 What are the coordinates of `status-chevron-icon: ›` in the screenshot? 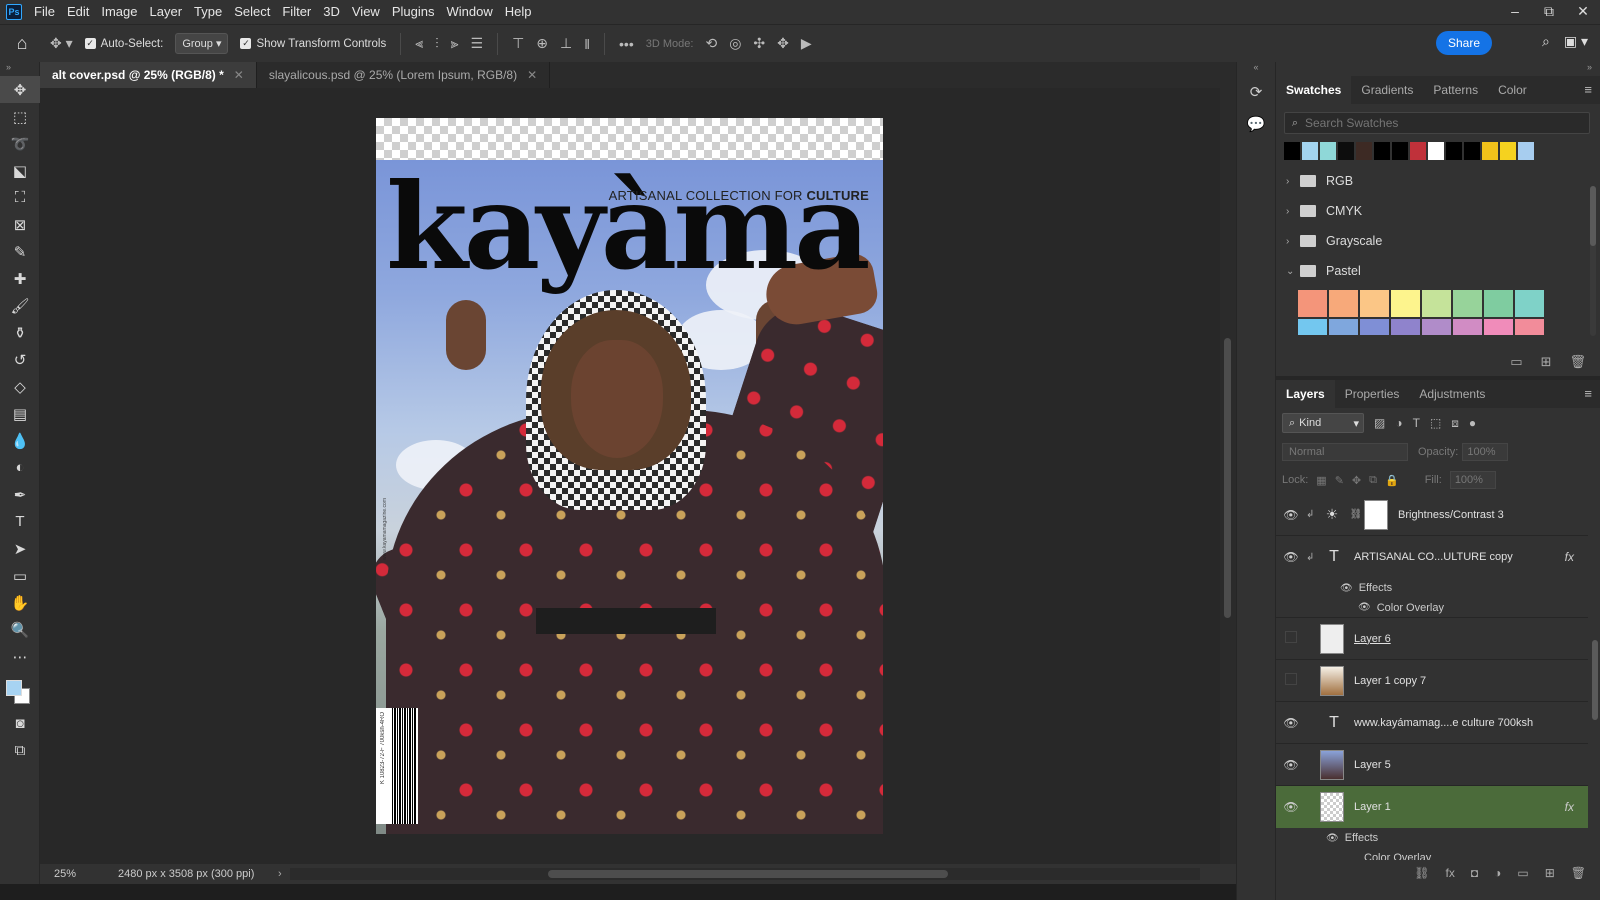 It's located at (280, 874).